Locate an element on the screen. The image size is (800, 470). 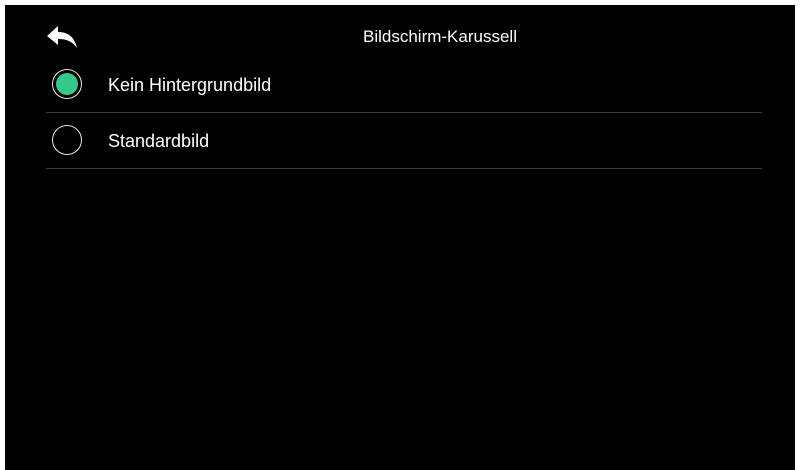
radio-selected-dot is located at coordinates (67, 83).